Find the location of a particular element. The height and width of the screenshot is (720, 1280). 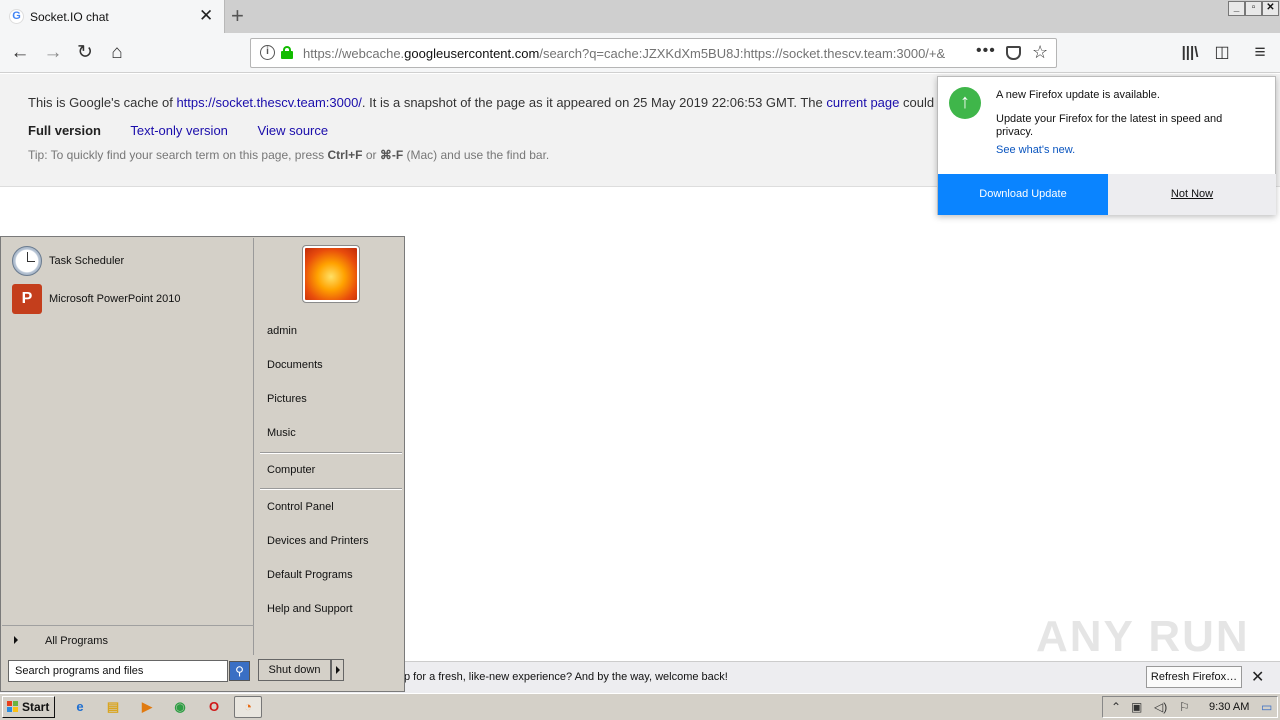

tab-title: Socket.IO chat is located at coordinates (69, 17).